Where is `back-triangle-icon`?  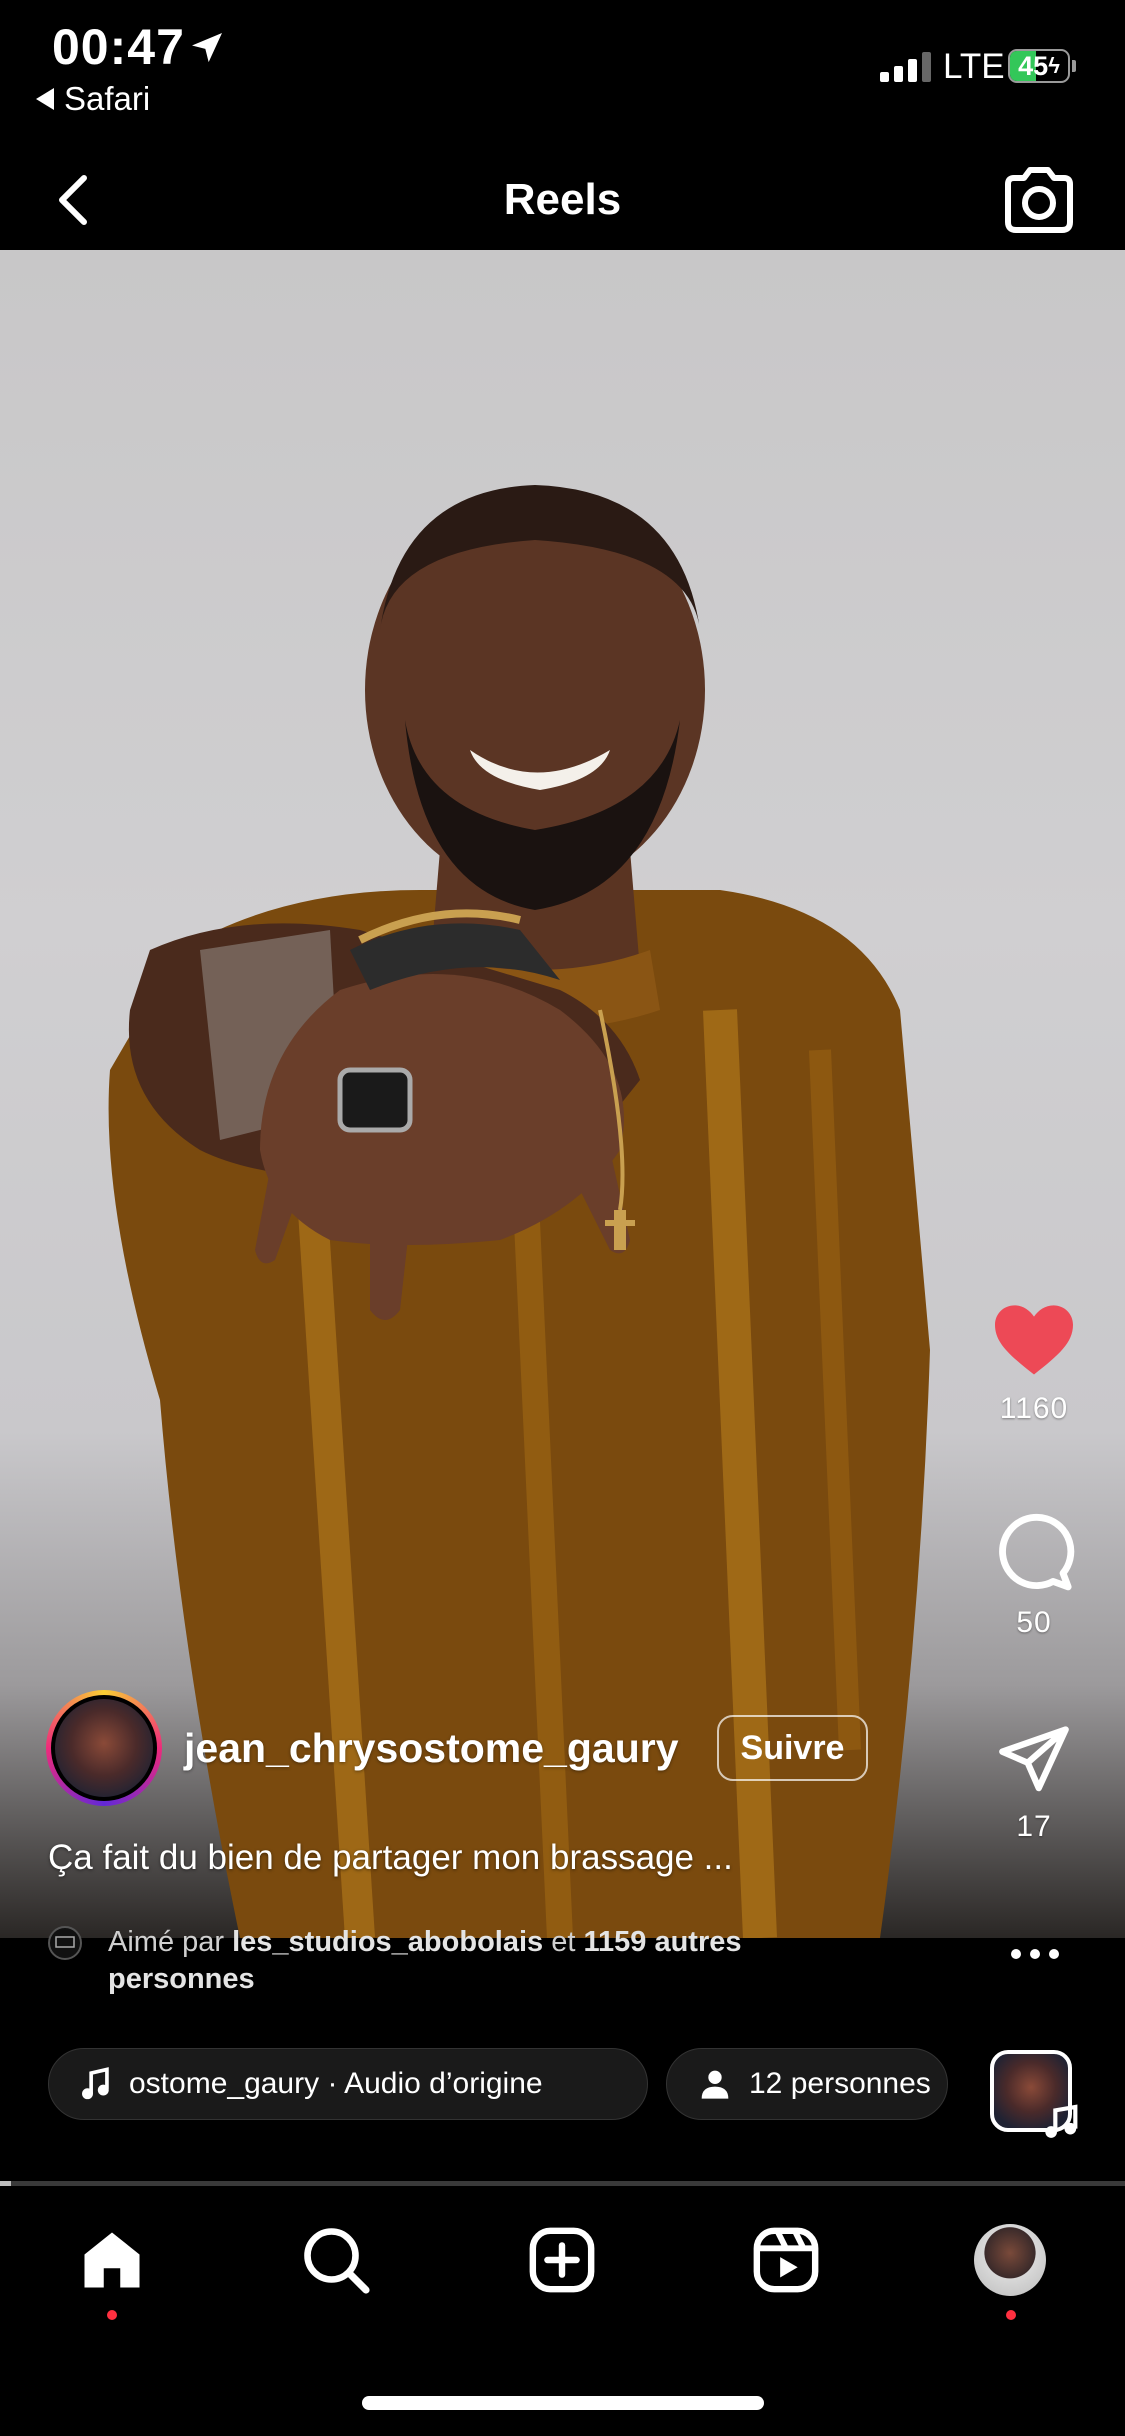 back-triangle-icon is located at coordinates (45, 99).